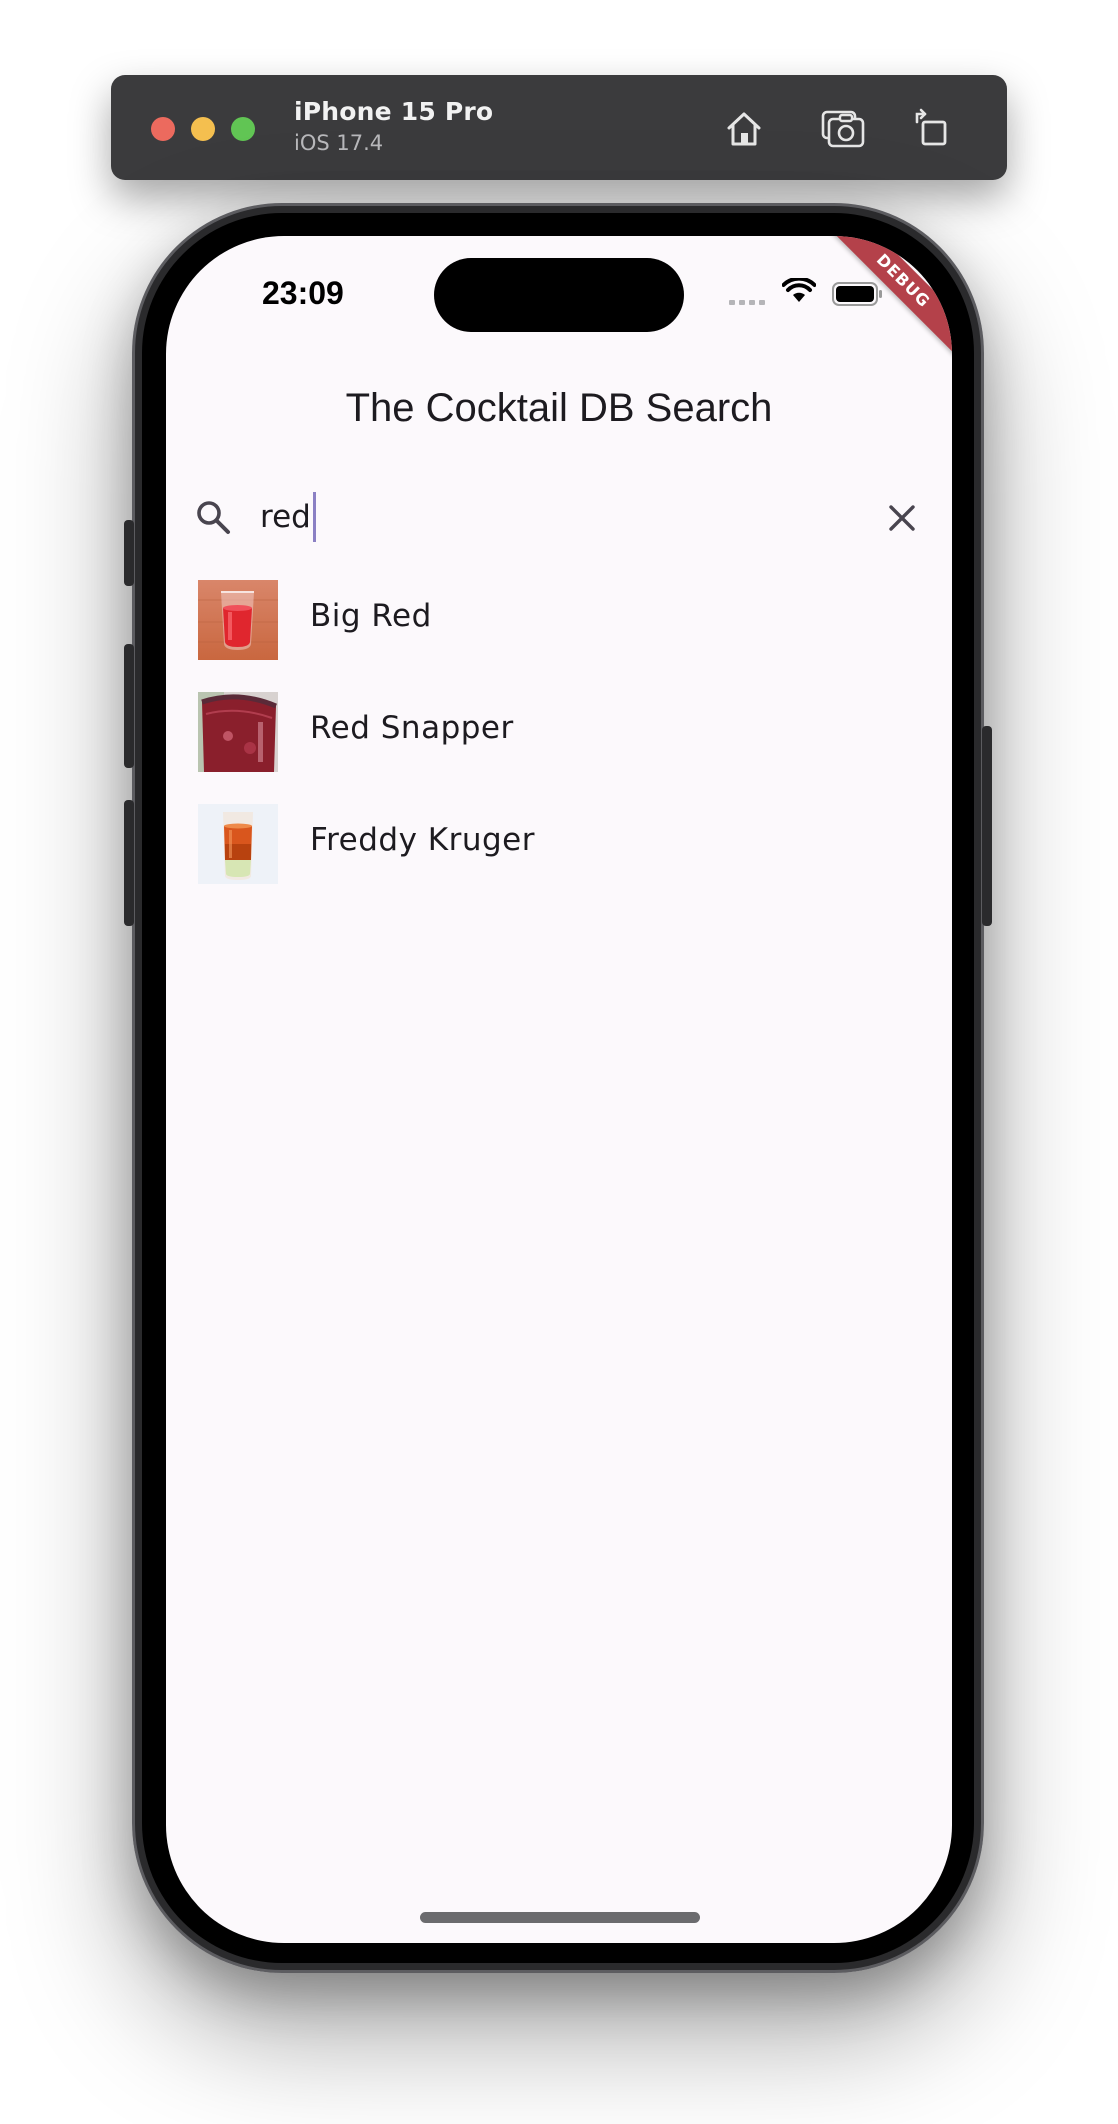 The image size is (1118, 2124). What do you see at coordinates (303, 293) in the screenshot?
I see `status-time: 23:09` at bounding box center [303, 293].